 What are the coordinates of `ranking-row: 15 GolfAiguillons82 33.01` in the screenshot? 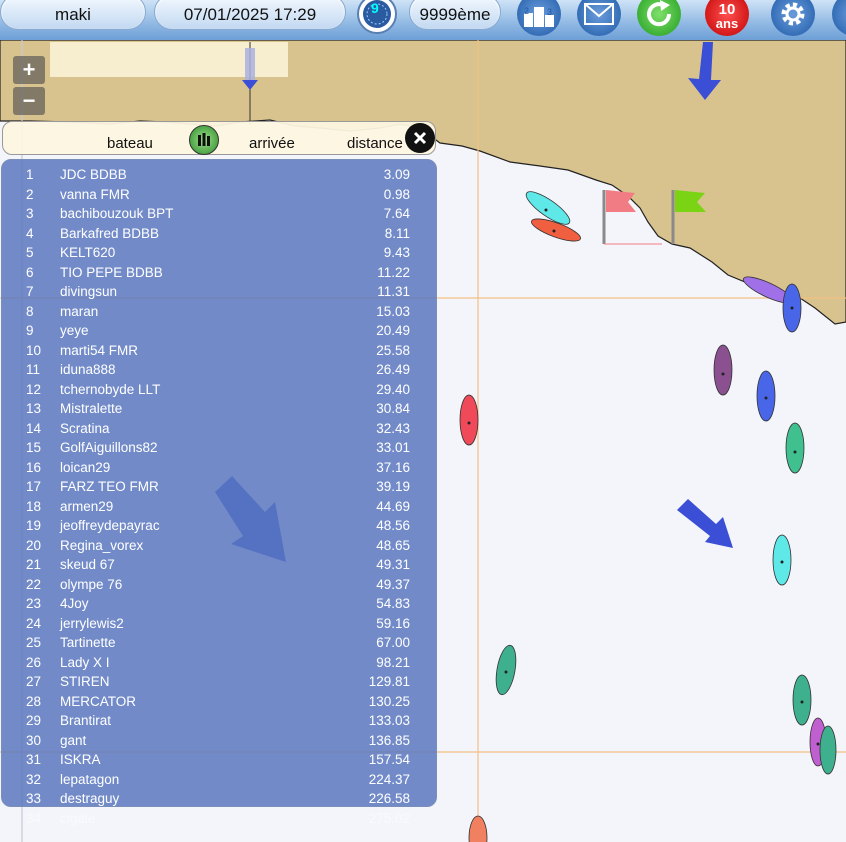 It's located at (220, 450).